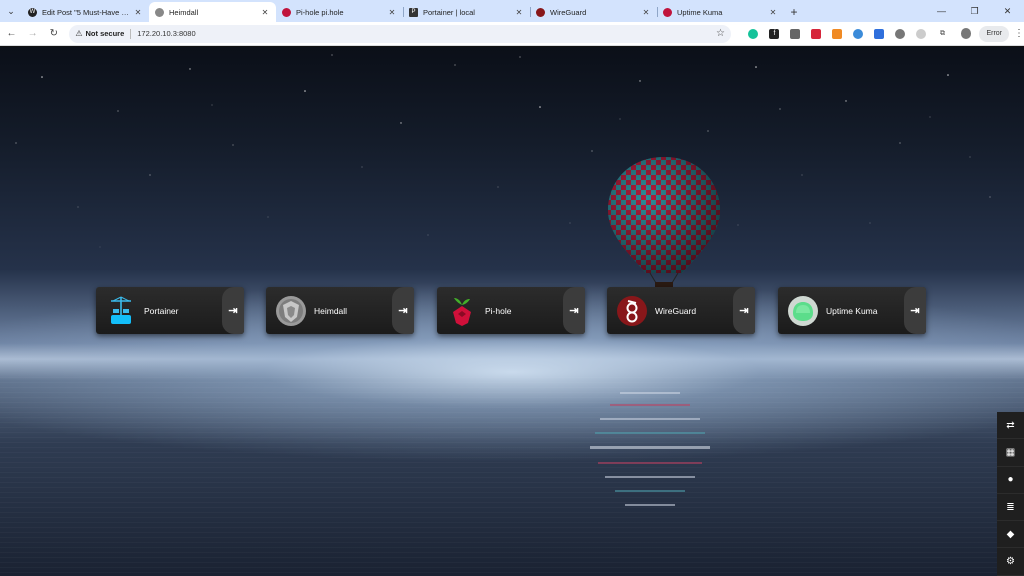  What do you see at coordinates (794, 12) in the screenshot?
I see `new-tab-button: +` at bounding box center [794, 12].